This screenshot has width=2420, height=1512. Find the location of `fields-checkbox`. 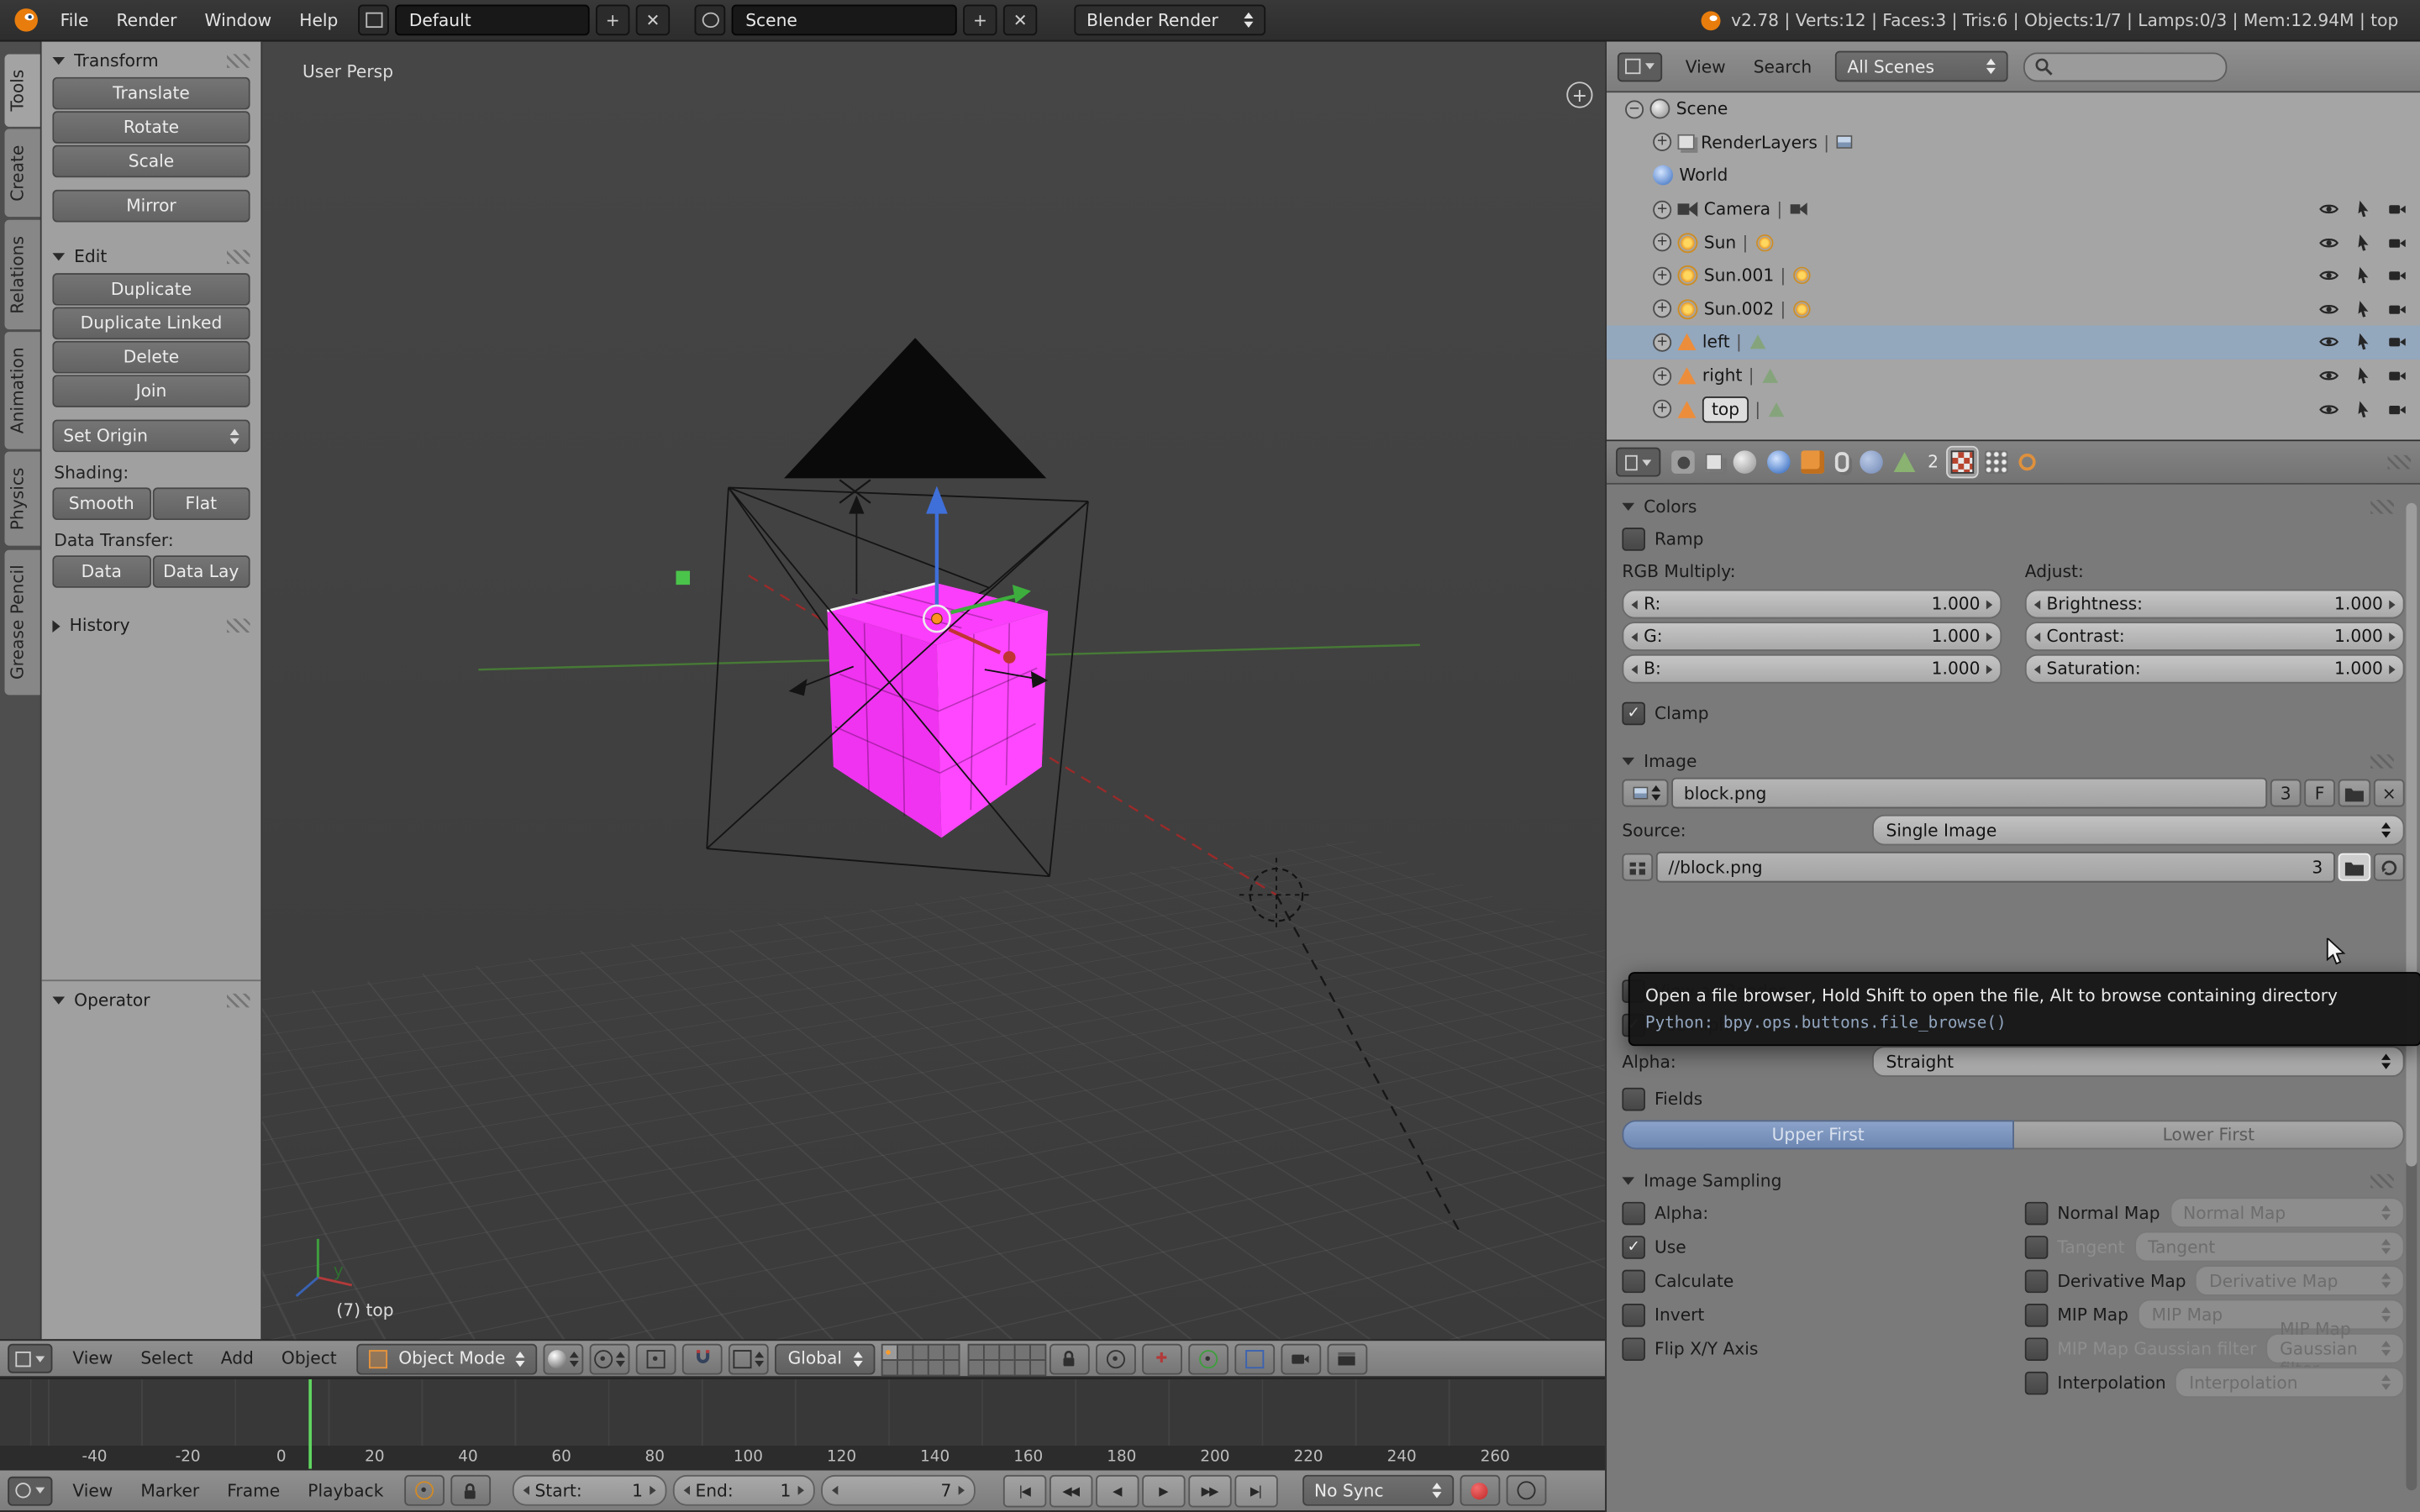

fields-checkbox is located at coordinates (1633, 1098).